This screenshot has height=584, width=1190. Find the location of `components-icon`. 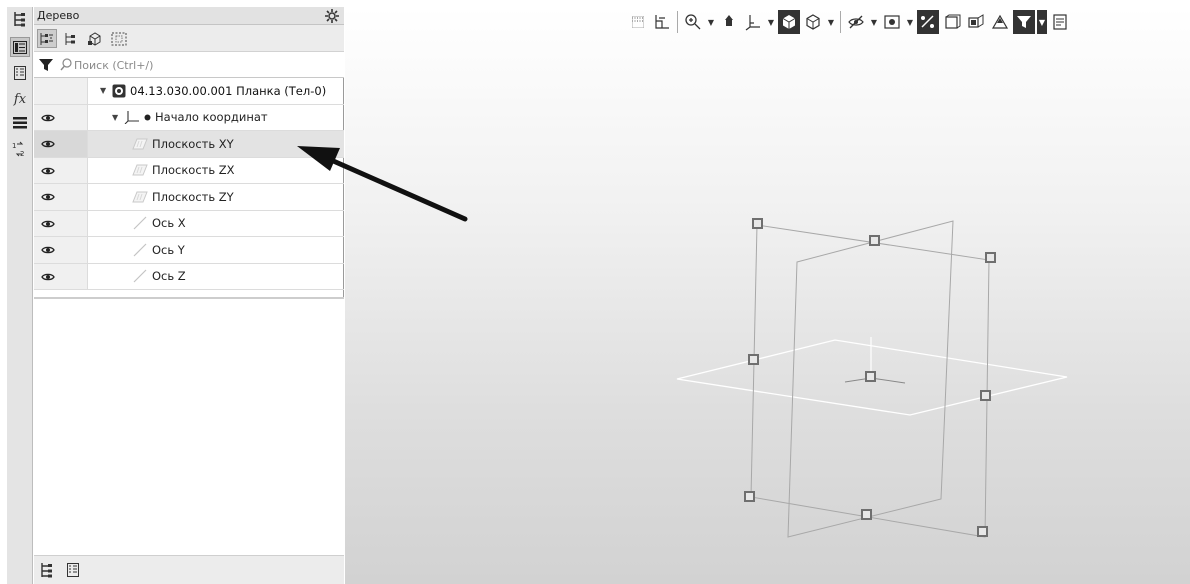

components-icon is located at coordinates (95, 38).